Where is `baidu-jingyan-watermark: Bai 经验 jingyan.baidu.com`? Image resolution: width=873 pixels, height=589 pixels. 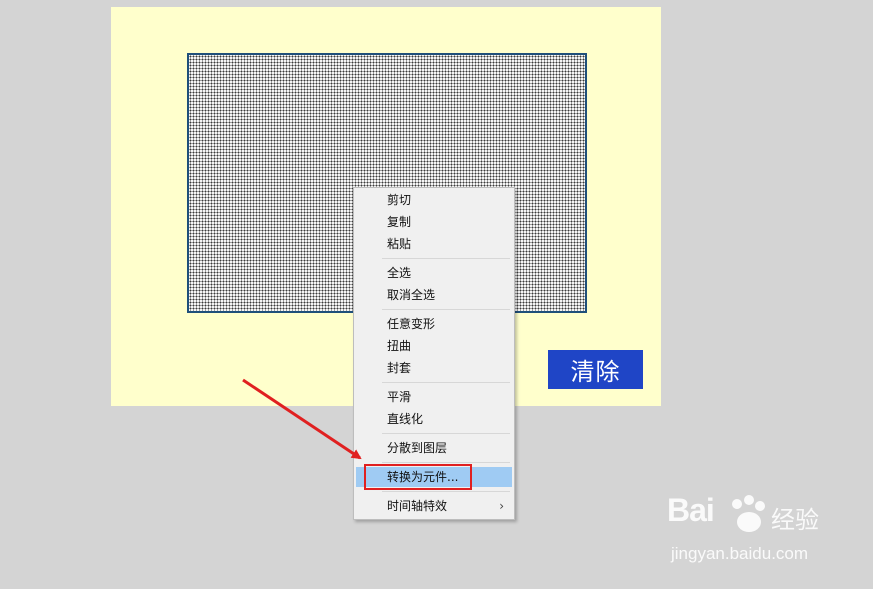
baidu-jingyan-watermark: Bai 经验 jingyan.baidu.com is located at coordinates (767, 532).